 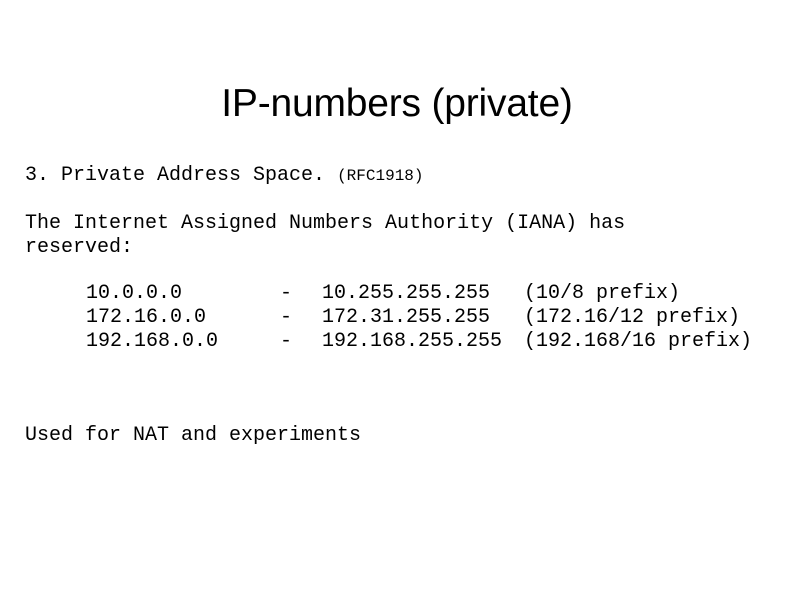 What do you see at coordinates (79, 247) in the screenshot?
I see `intro-paragraph-line-2: reserved:` at bounding box center [79, 247].